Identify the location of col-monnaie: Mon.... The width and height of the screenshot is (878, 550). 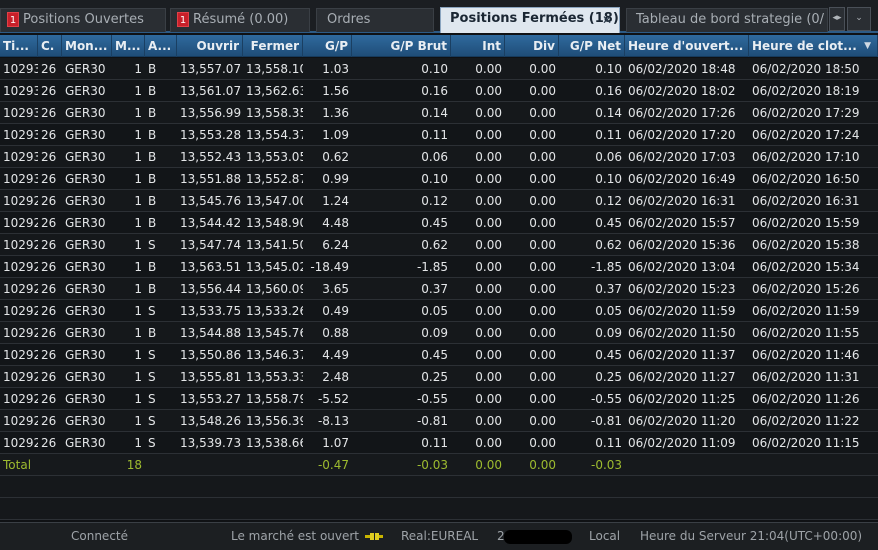
(87, 46).